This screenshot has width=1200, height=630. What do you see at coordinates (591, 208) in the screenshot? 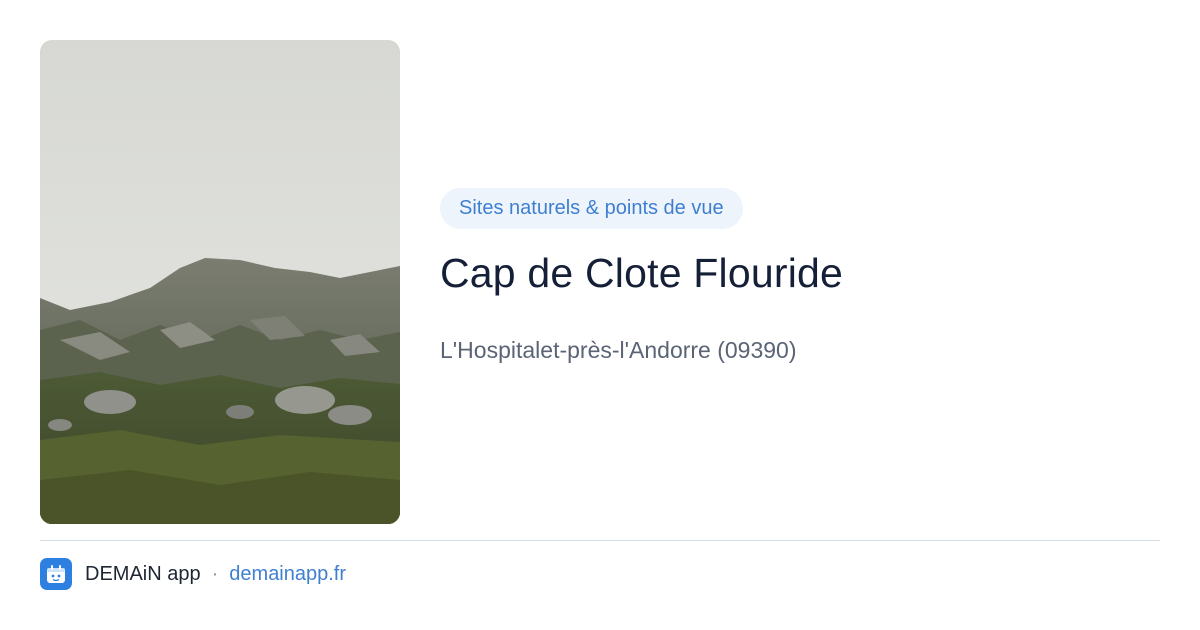
I see `category-tag: Sites naturels & points de vue` at bounding box center [591, 208].